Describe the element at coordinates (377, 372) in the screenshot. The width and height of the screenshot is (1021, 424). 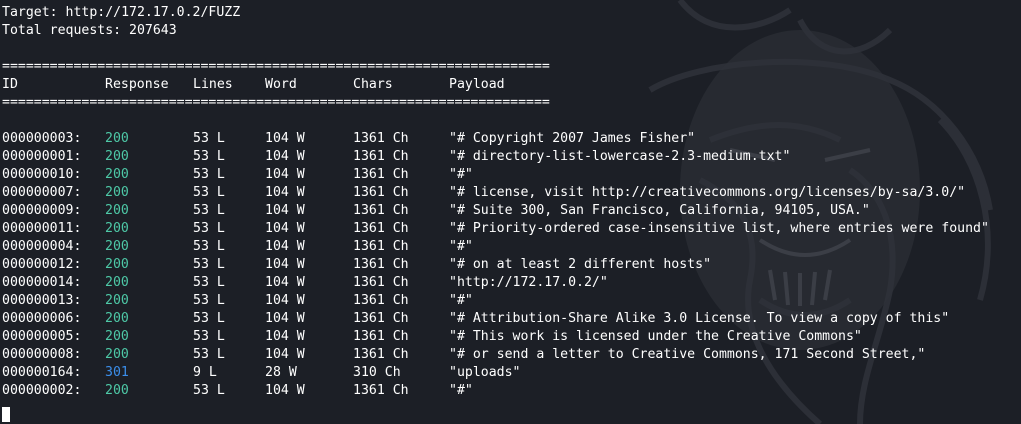
I see `result-chars: 310 Ch` at that location.